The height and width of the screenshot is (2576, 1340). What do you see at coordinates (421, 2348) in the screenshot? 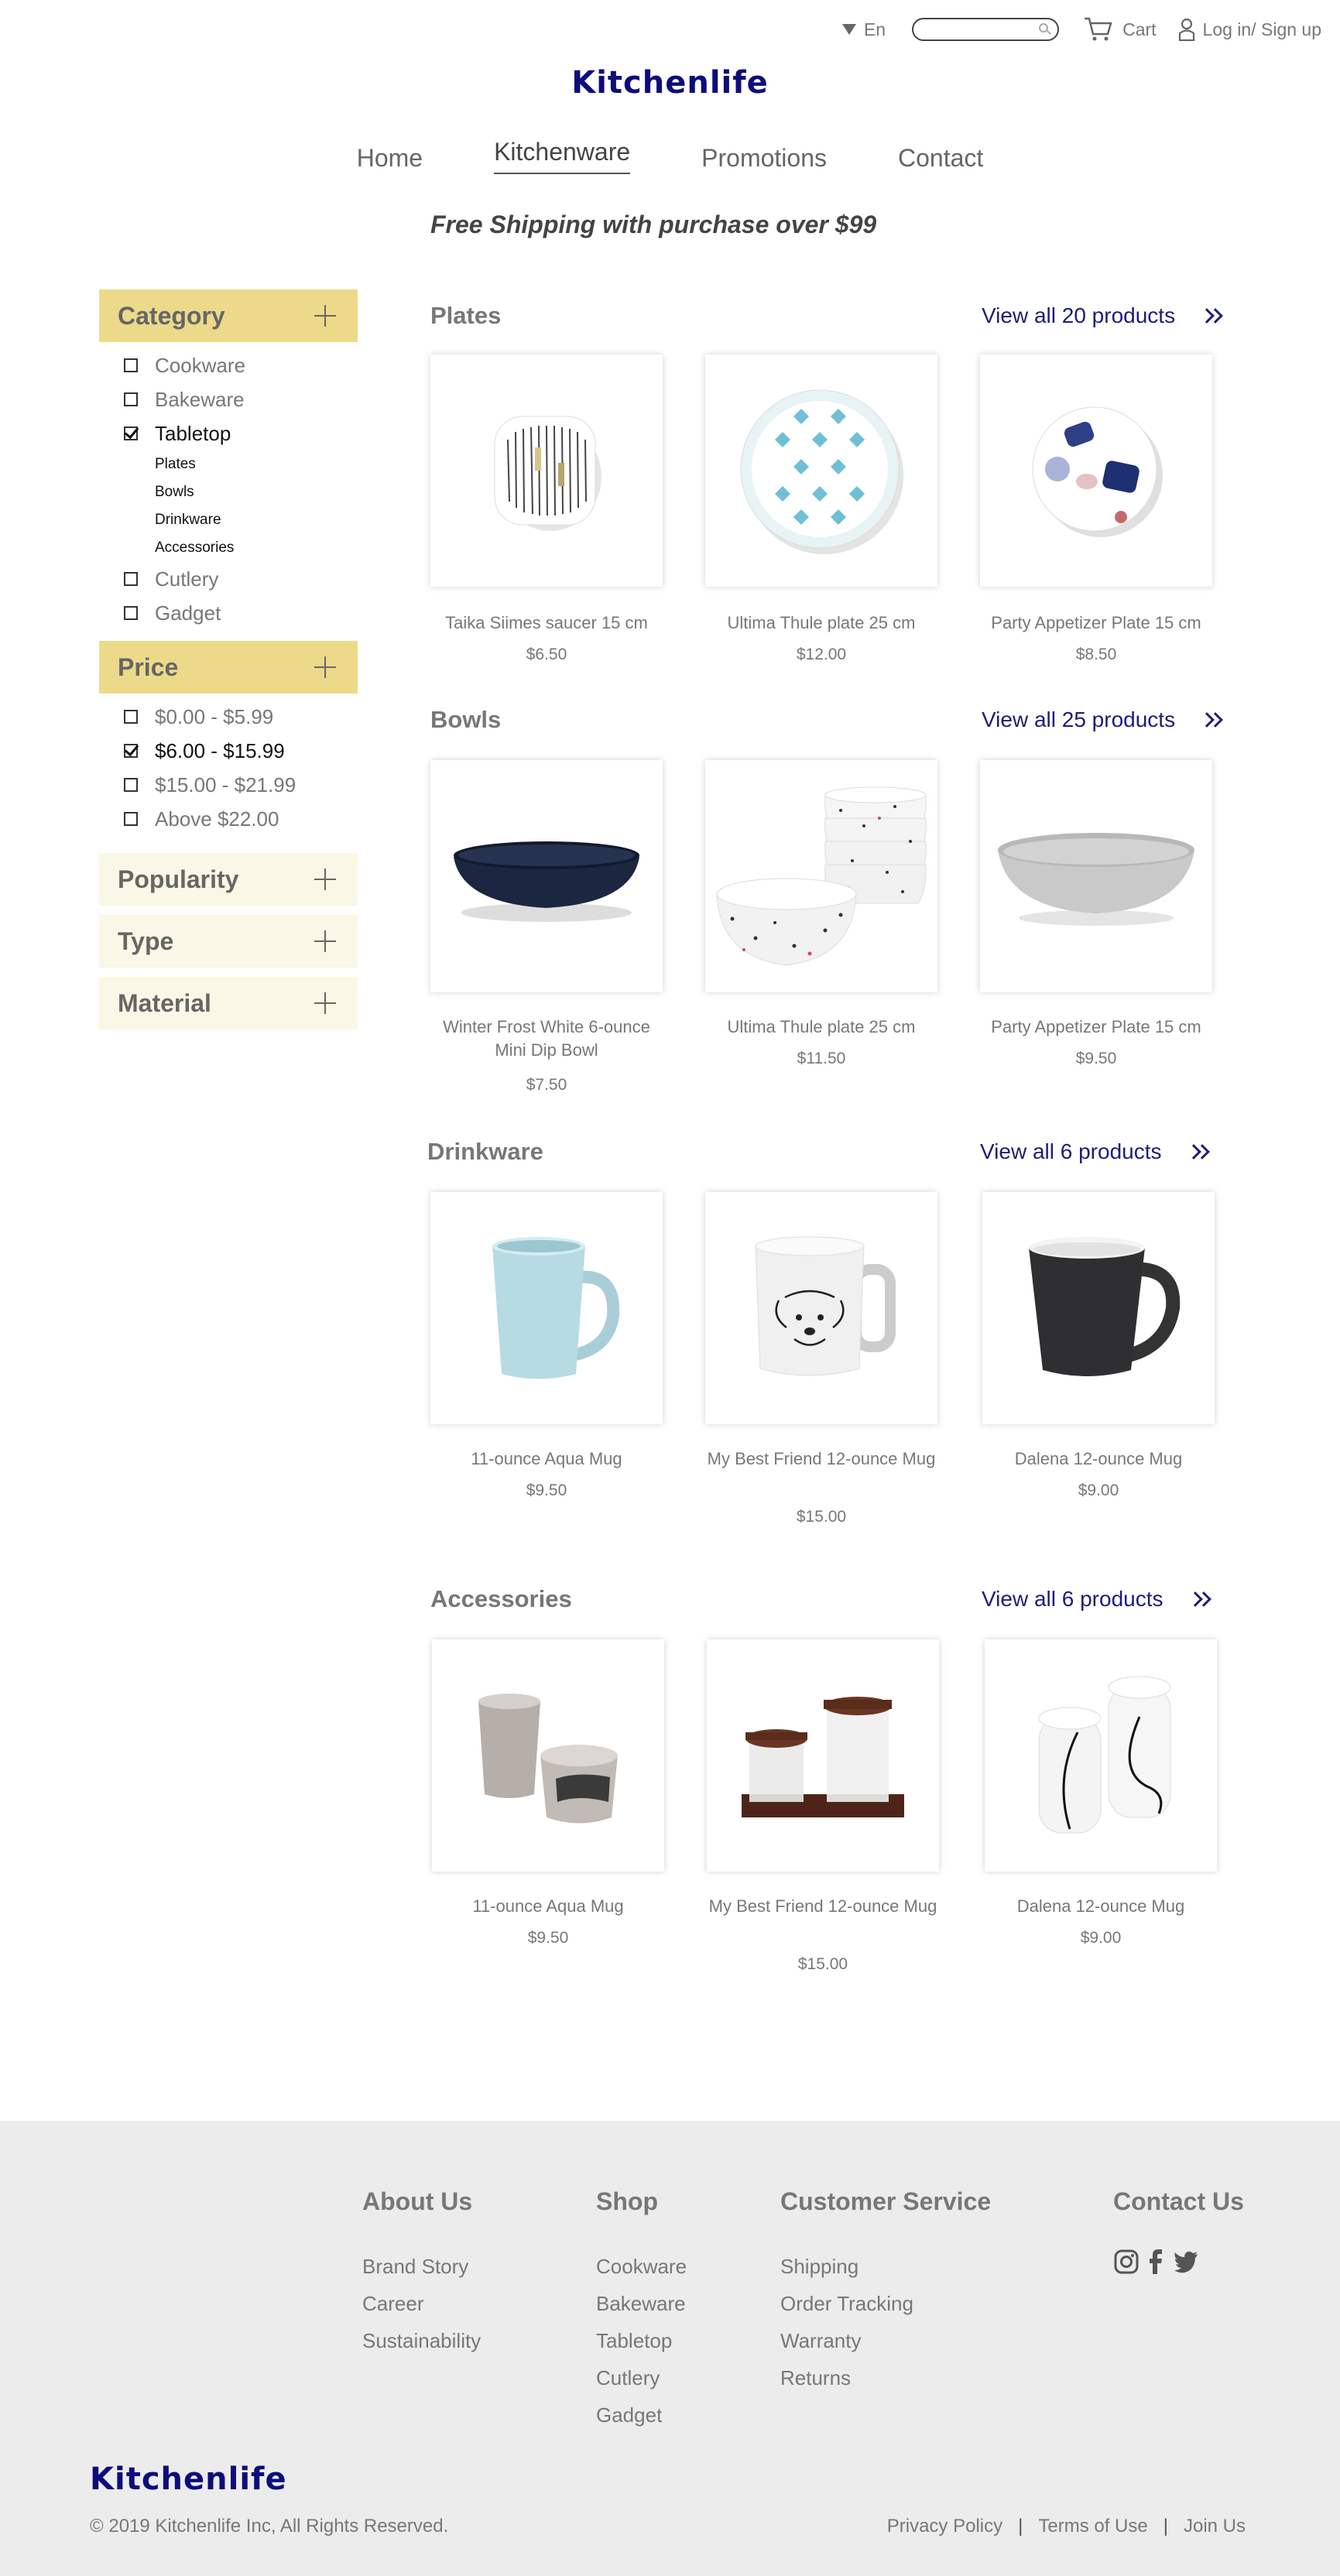
I see `footer-link-sustainability: Sustainability` at bounding box center [421, 2348].